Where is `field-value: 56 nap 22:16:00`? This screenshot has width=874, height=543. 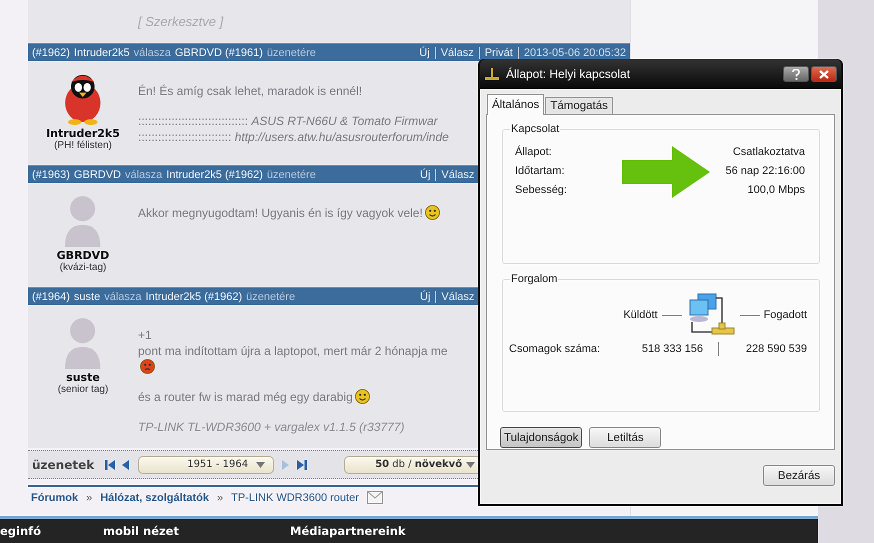
field-value: 56 nap 22:16:00 is located at coordinates (765, 171).